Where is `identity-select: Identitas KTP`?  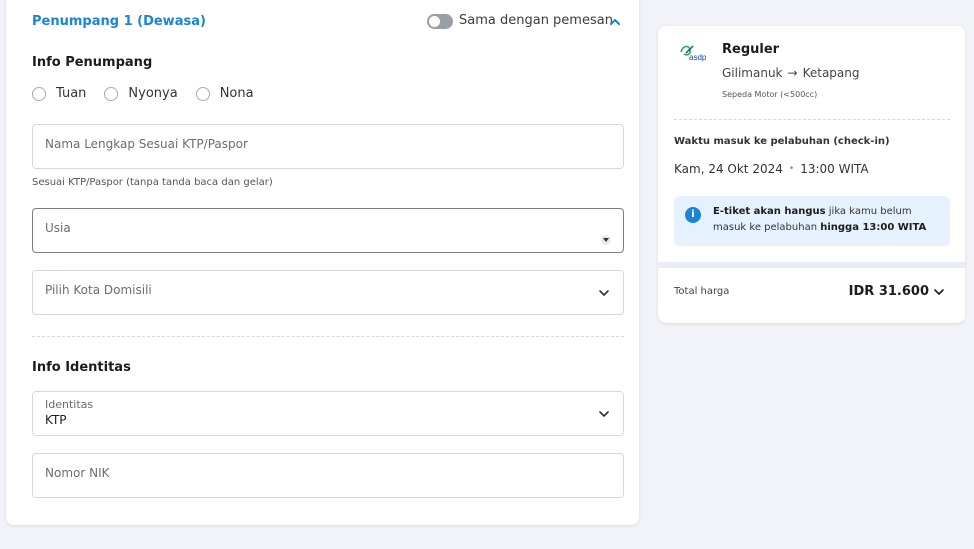
identity-select: Identitas KTP is located at coordinates (328, 413).